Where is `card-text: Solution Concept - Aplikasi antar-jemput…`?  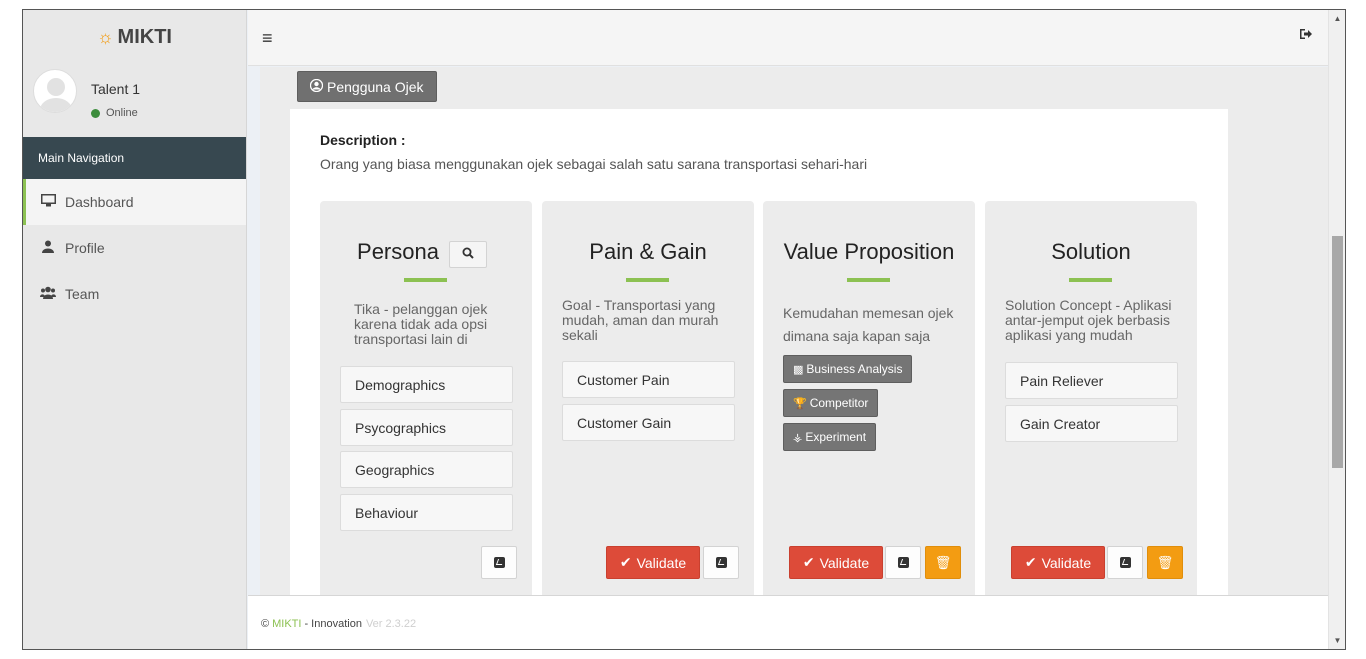
card-text: Solution Concept - Aplikasi antar-jemput… is located at coordinates (1088, 320).